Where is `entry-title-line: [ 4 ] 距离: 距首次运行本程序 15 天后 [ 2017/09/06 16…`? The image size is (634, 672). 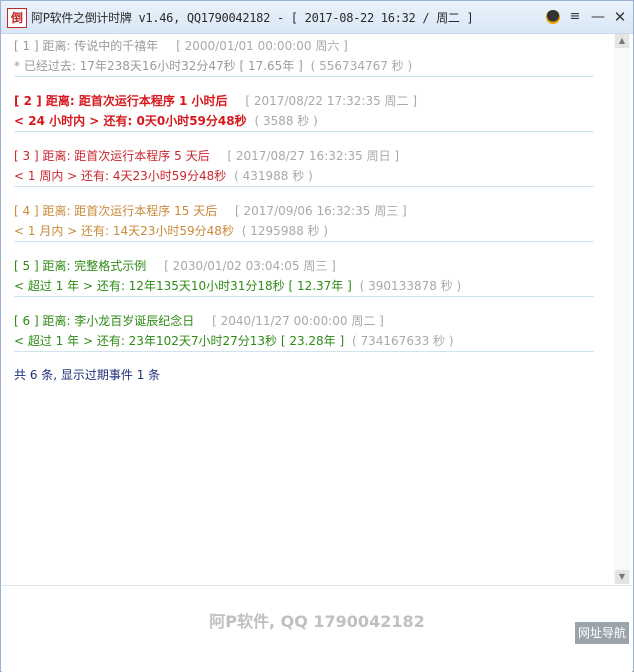
entry-title-line: [ 4 ] 距离: 距首次运行本程序 15 天后 [ 2017/09/06 16… is located at coordinates (304, 211).